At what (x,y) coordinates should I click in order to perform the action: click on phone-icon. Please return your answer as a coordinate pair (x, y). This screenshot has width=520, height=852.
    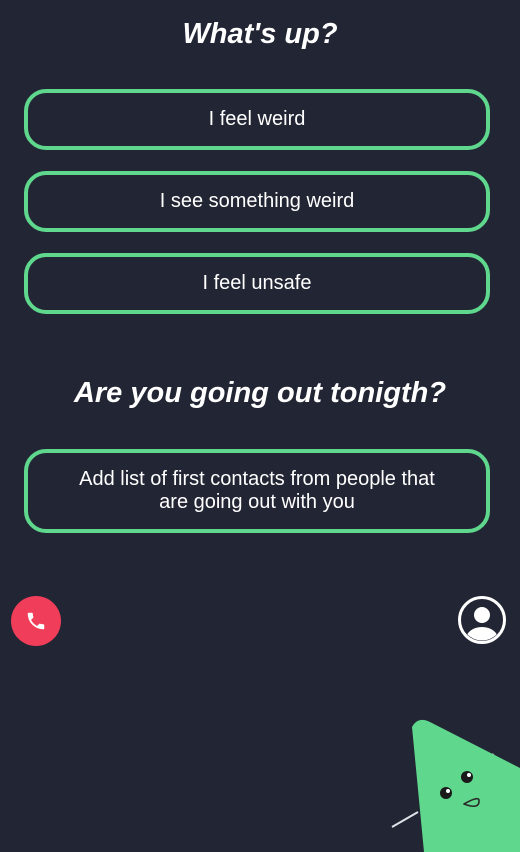
    Looking at the image, I should click on (36, 621).